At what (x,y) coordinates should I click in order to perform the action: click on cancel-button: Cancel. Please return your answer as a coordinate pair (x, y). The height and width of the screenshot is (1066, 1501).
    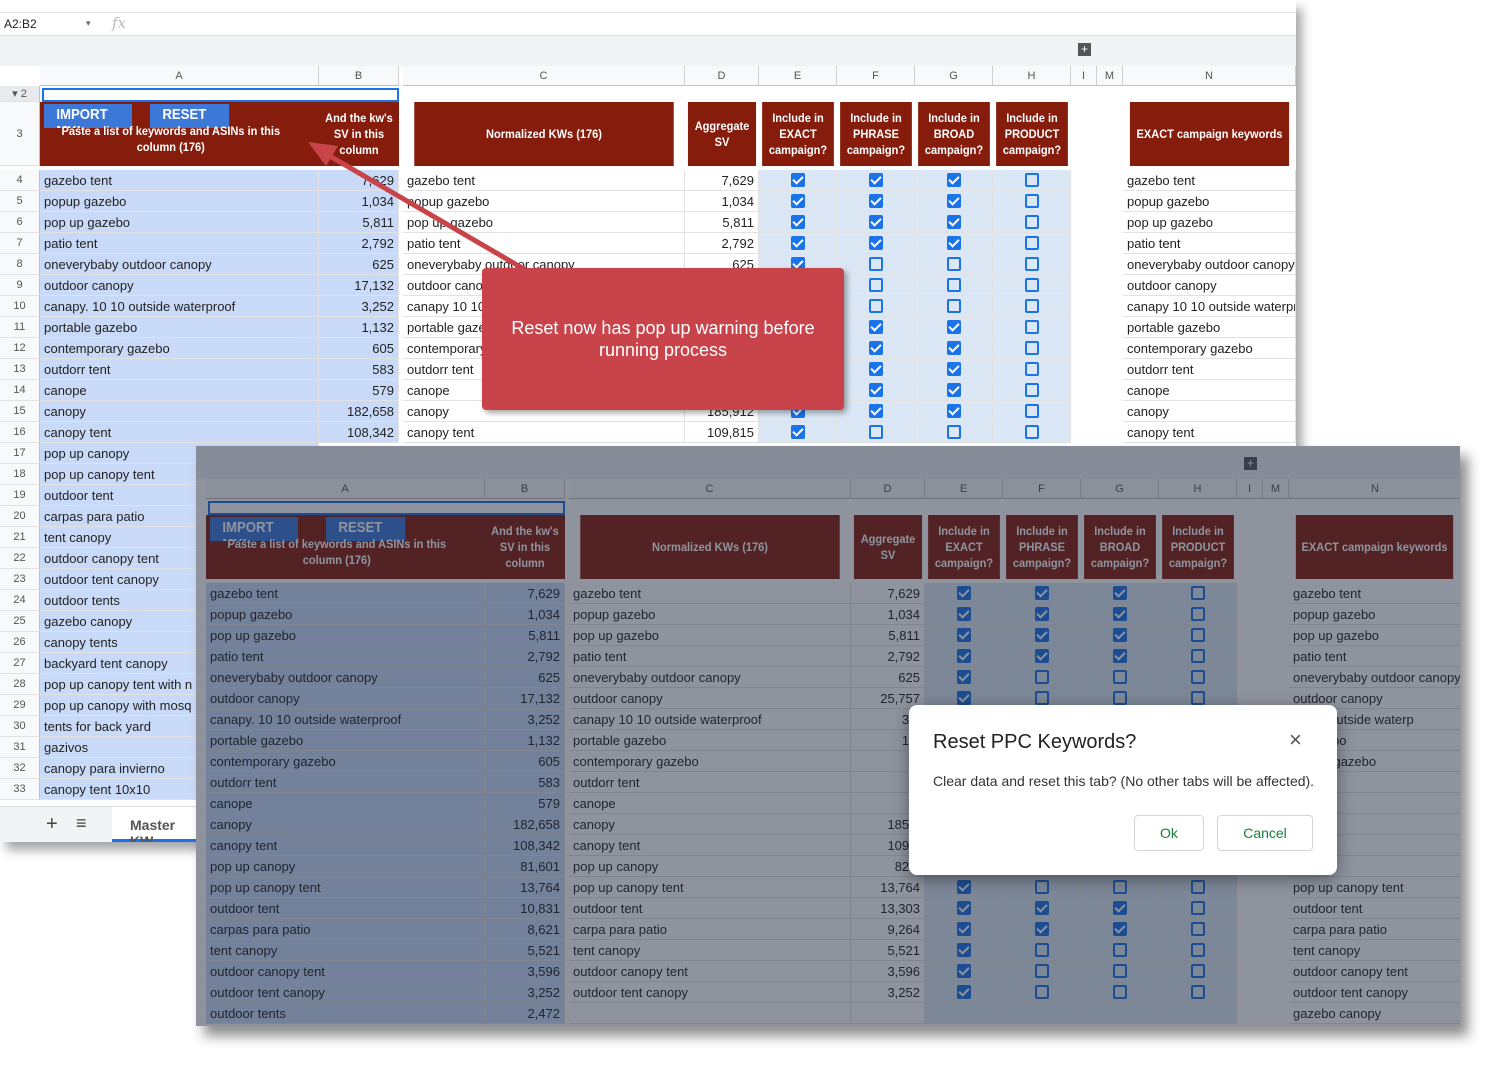
    Looking at the image, I should click on (1265, 833).